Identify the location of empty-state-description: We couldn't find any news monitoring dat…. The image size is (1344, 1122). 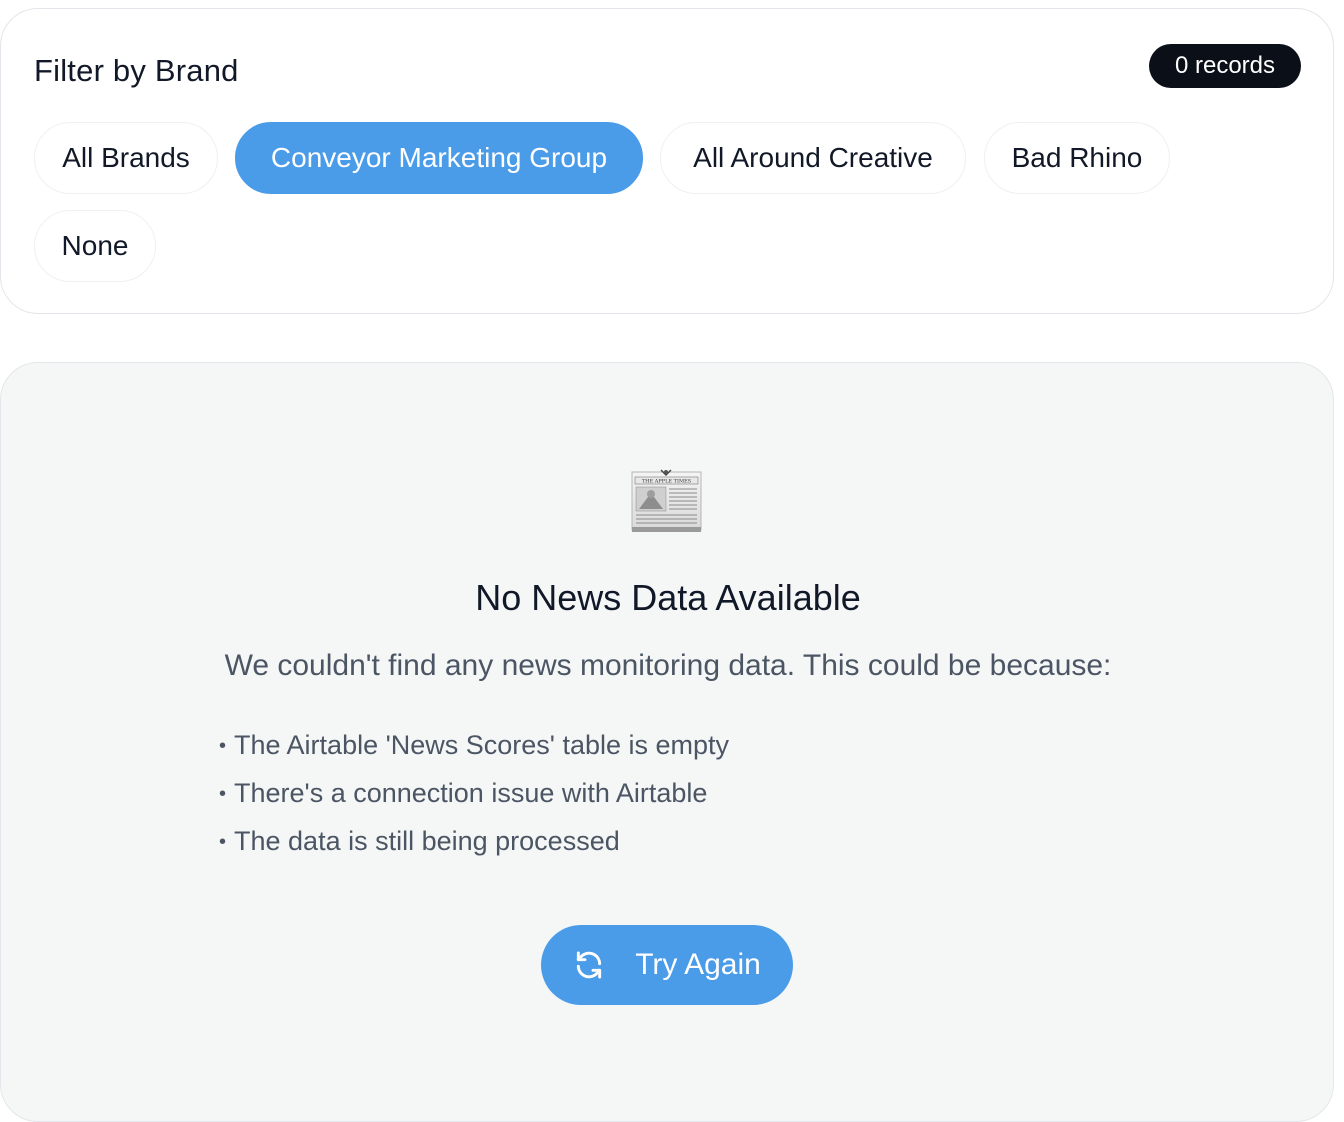
(668, 665).